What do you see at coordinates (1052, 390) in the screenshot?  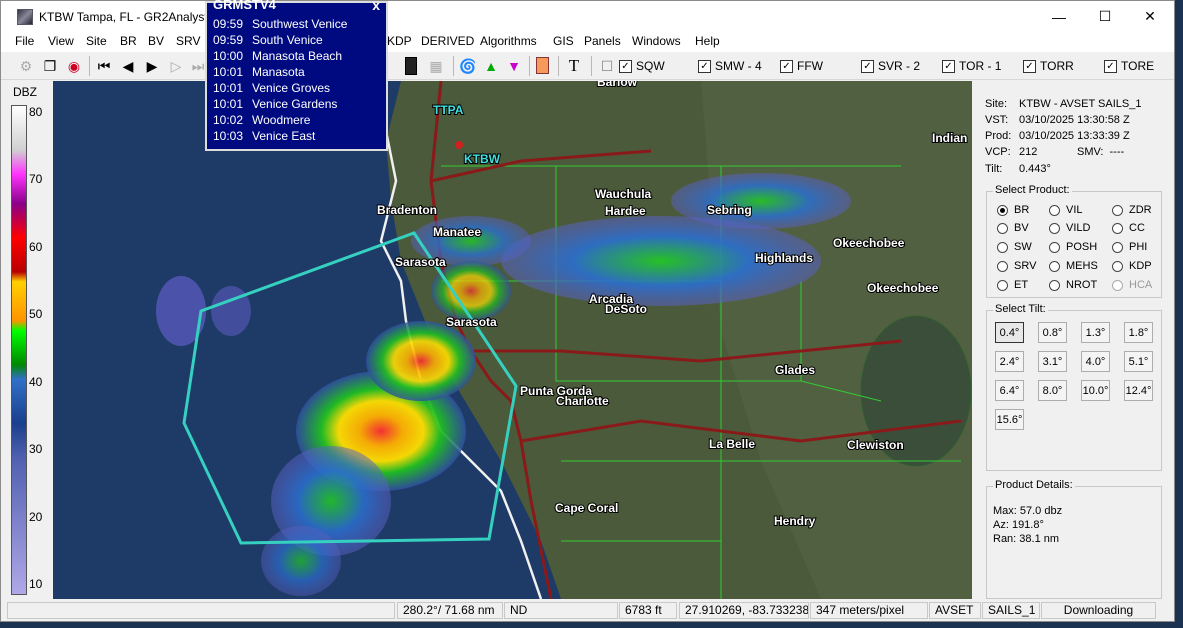 I see `tilt-8-0: 8.0°` at bounding box center [1052, 390].